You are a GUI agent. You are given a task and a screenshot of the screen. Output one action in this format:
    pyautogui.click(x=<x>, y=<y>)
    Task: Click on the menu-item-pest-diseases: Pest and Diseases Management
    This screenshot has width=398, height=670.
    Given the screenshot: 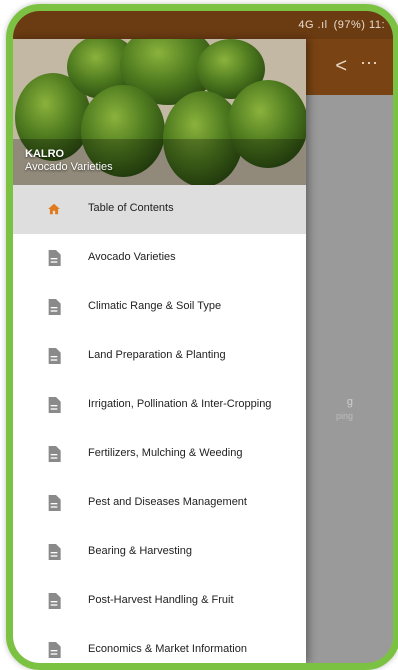 What is the action you would take?
    pyautogui.click(x=159, y=503)
    